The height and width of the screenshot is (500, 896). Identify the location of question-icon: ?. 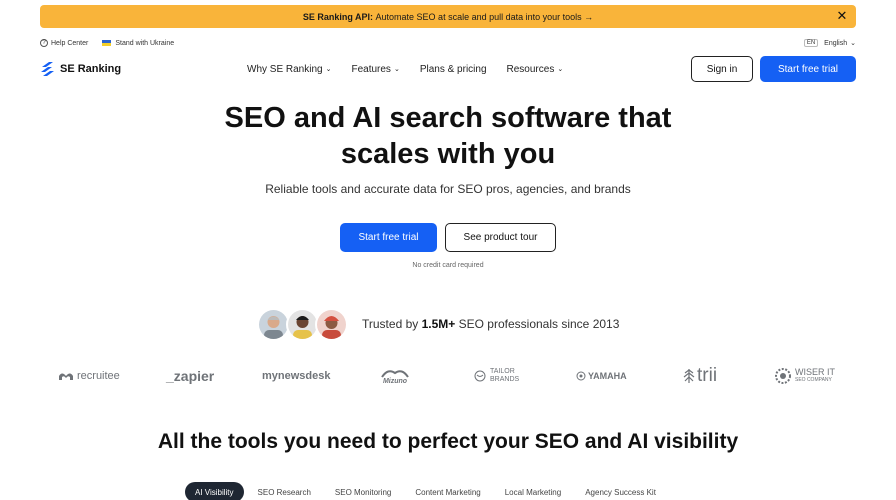
(44, 43).